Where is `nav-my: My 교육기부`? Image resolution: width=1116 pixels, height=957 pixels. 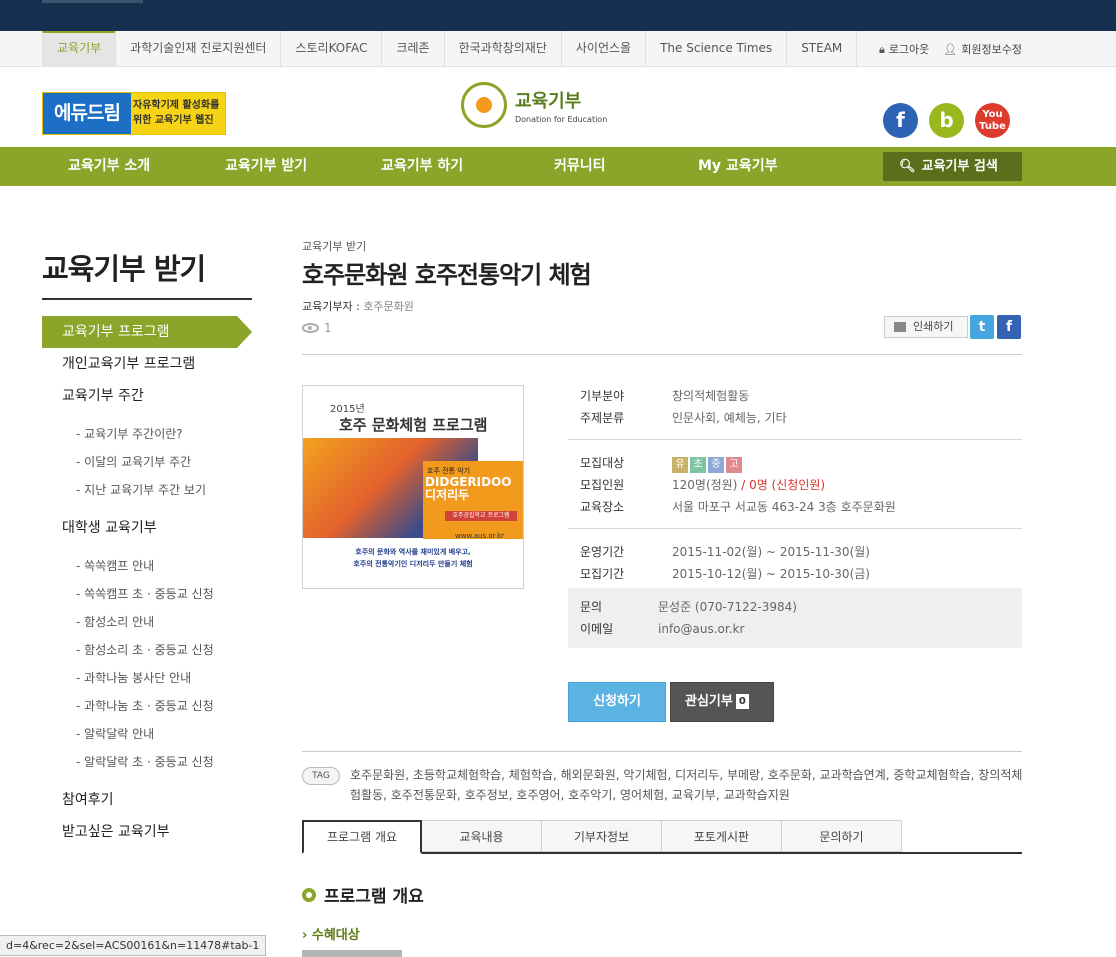
nav-my: My 교육기부 is located at coordinates (737, 166).